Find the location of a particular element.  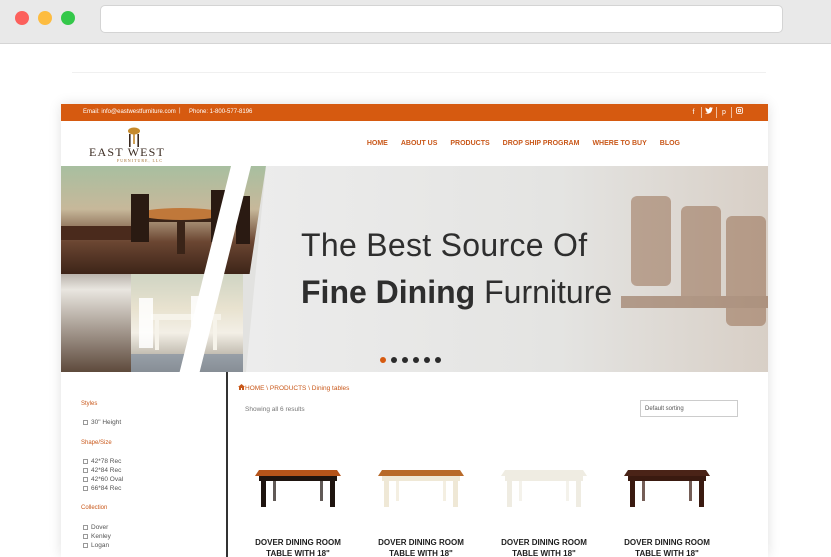

filter-option: Dover is located at coordinates (95, 527).